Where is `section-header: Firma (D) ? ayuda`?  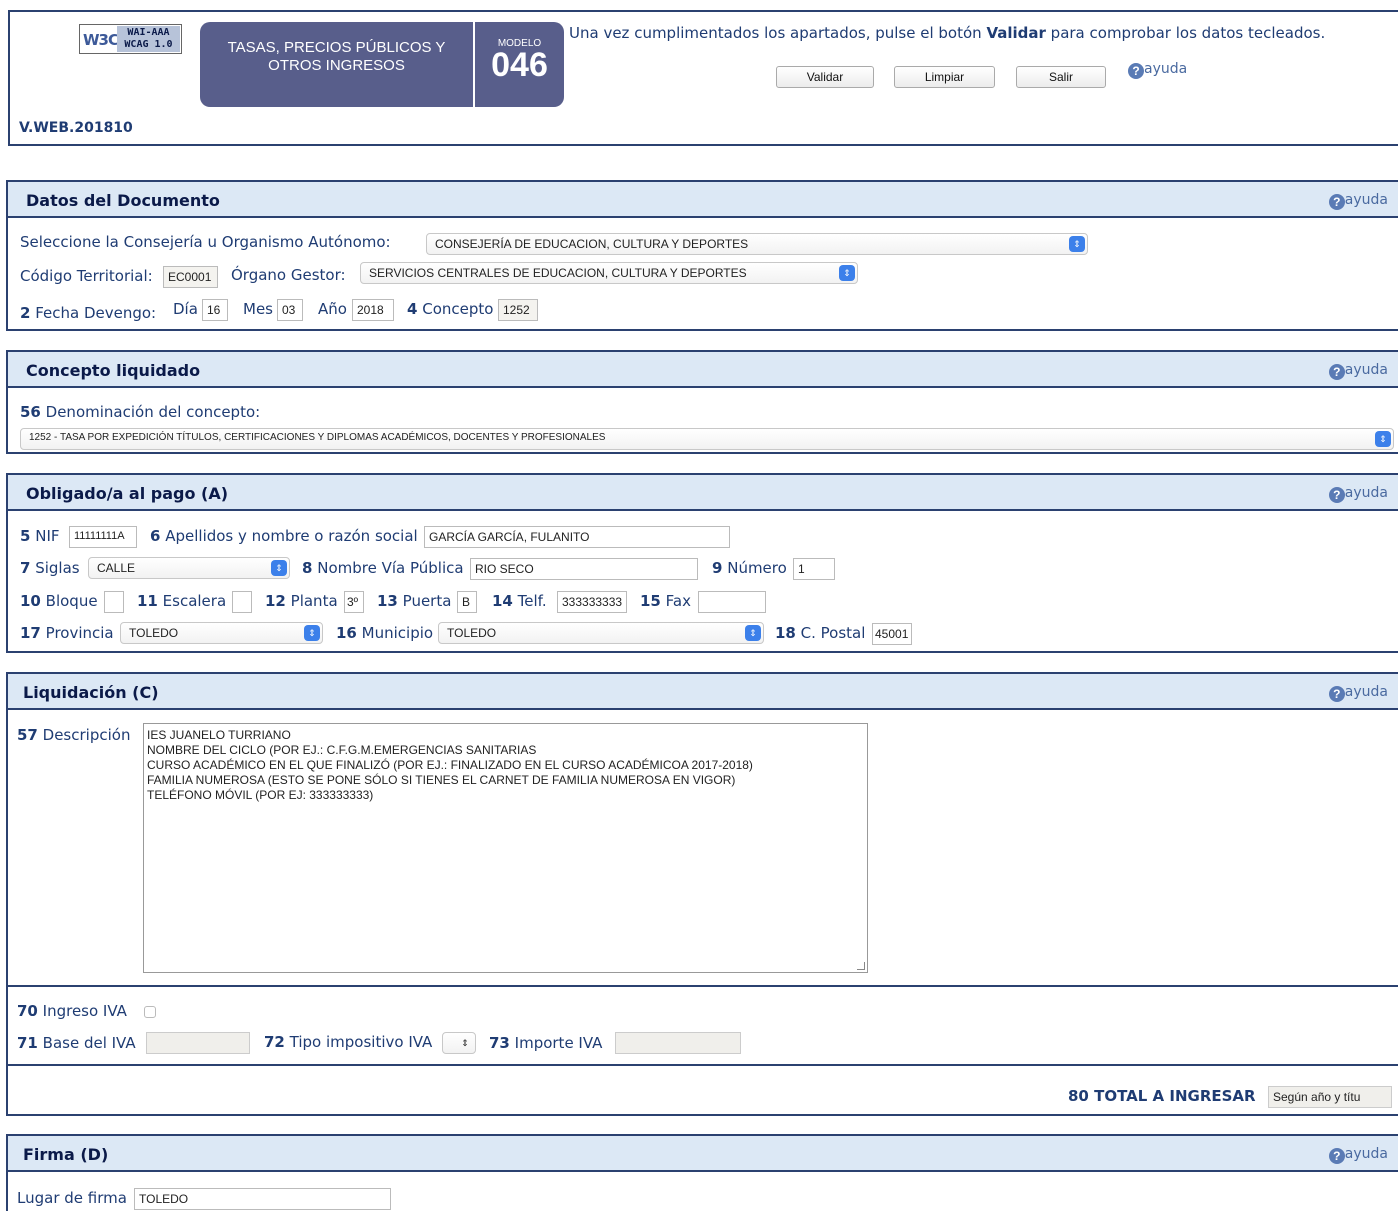 section-header: Firma (D) ? ayuda is located at coordinates (703, 1154).